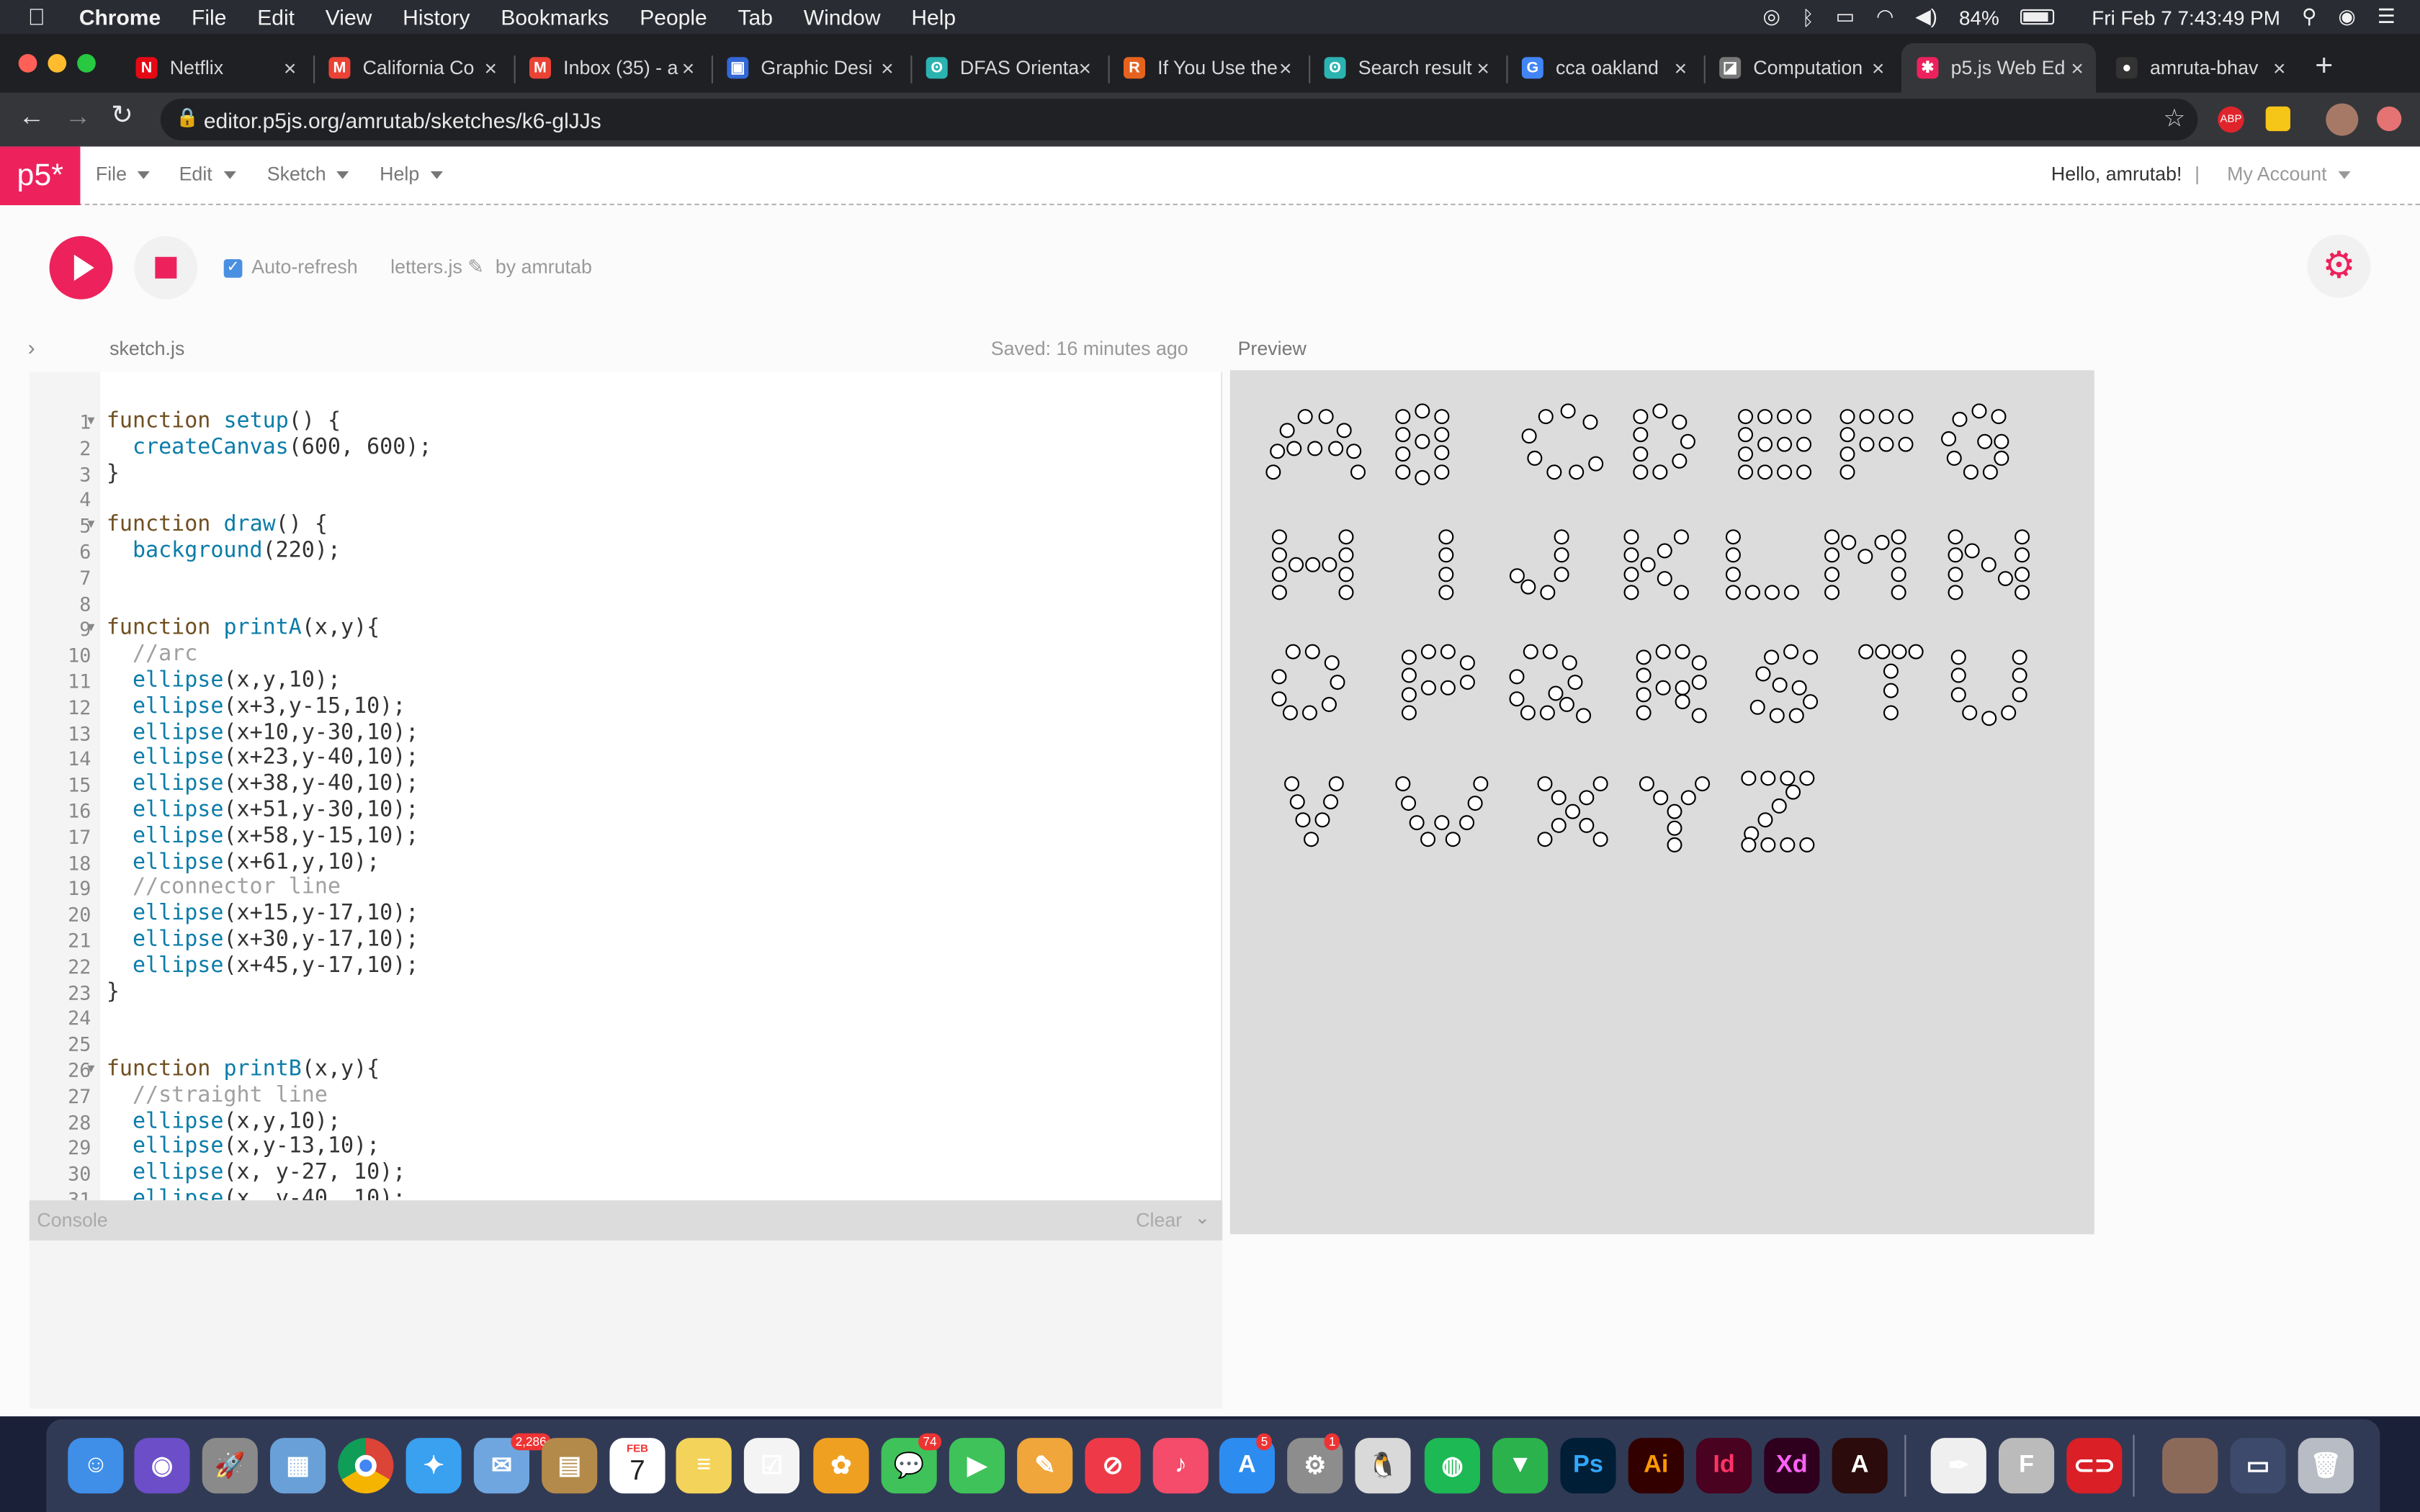  I want to click on menu-edit: Edit, so click(276, 16).